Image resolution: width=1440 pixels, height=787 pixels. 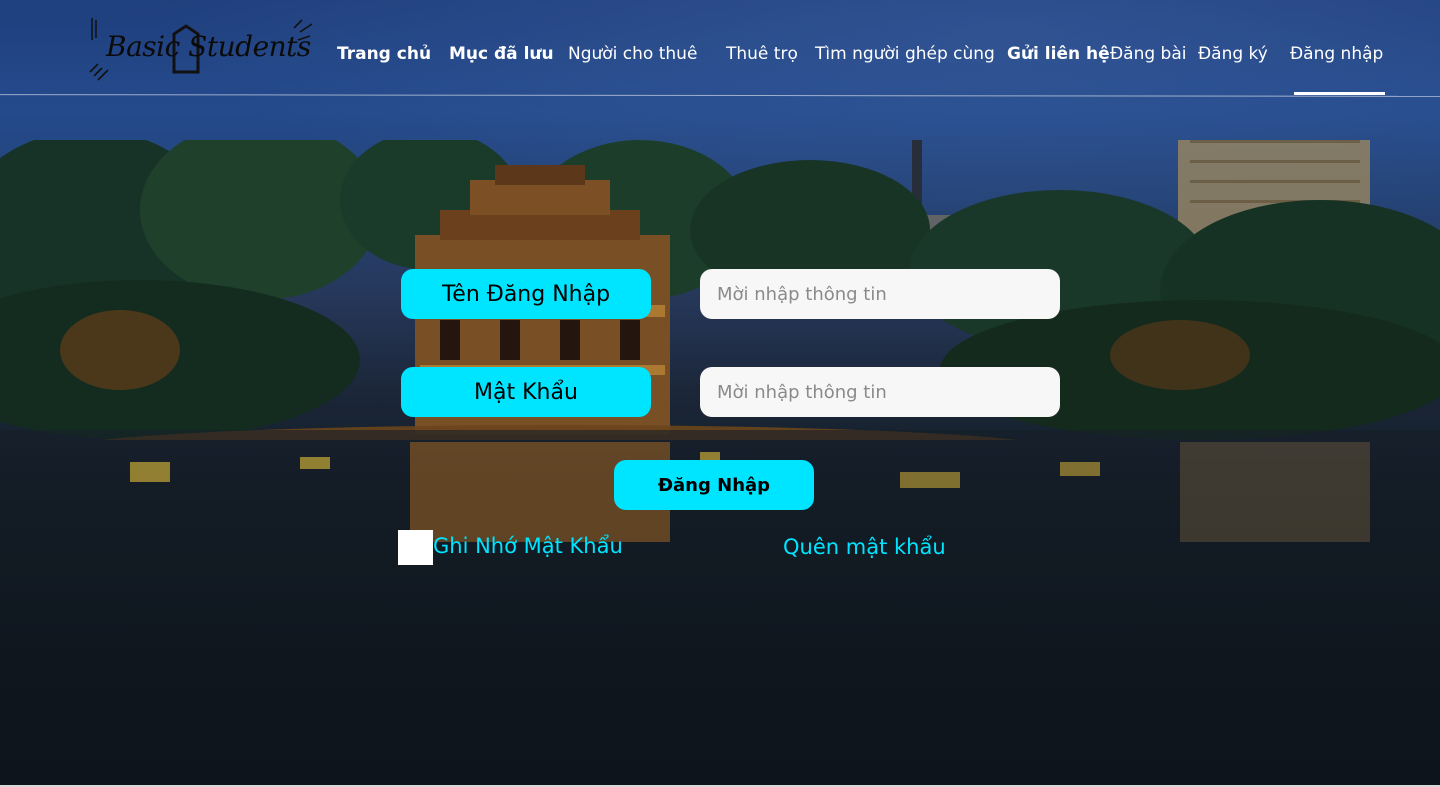 I want to click on nav-active-indicator, so click(x=1339, y=93).